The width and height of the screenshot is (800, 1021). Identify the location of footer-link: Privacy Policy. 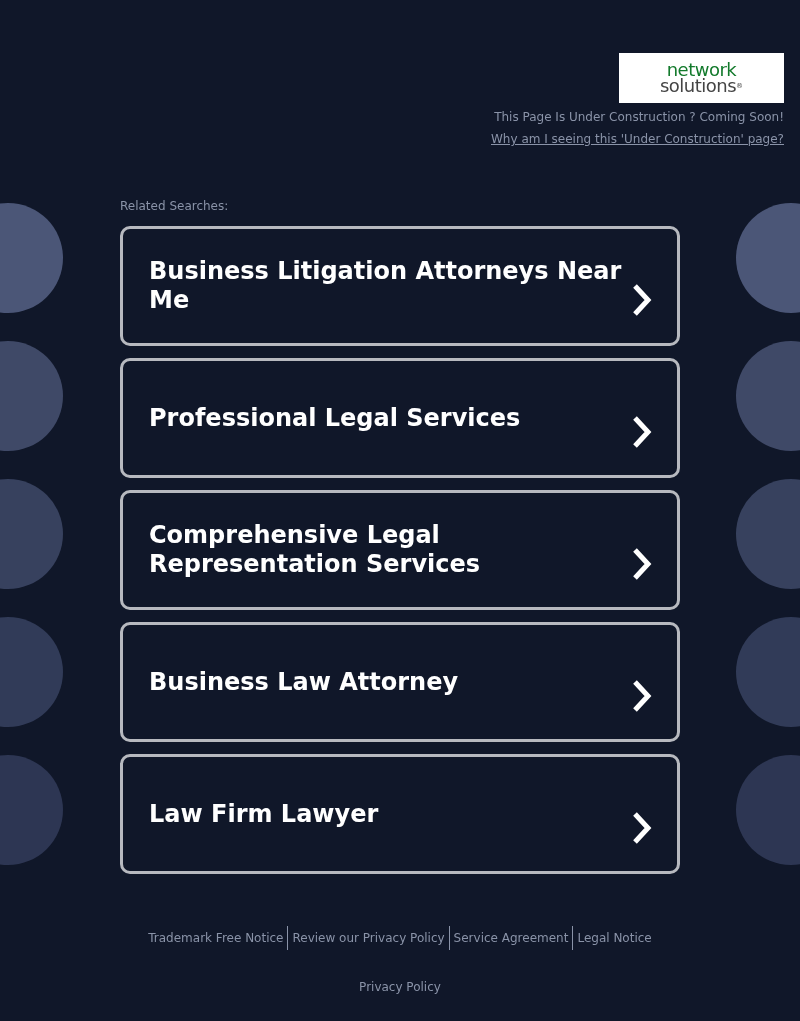
(400, 987).